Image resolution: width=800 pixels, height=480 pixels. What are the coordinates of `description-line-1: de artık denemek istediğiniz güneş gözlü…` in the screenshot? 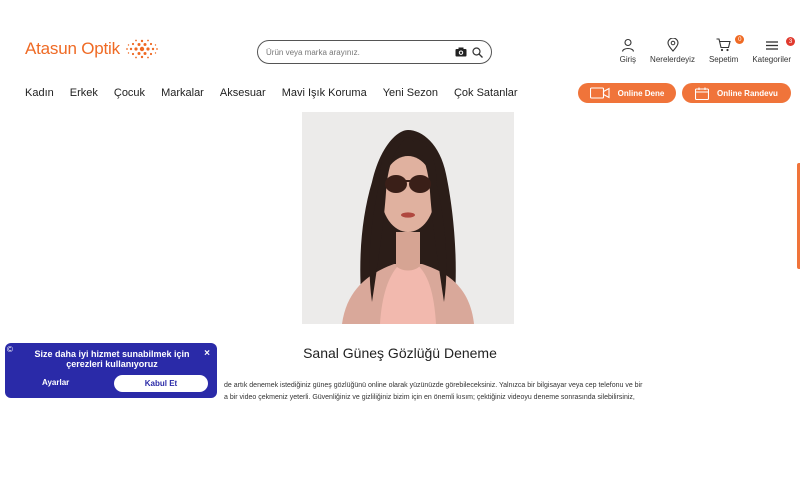 It's located at (433, 385).